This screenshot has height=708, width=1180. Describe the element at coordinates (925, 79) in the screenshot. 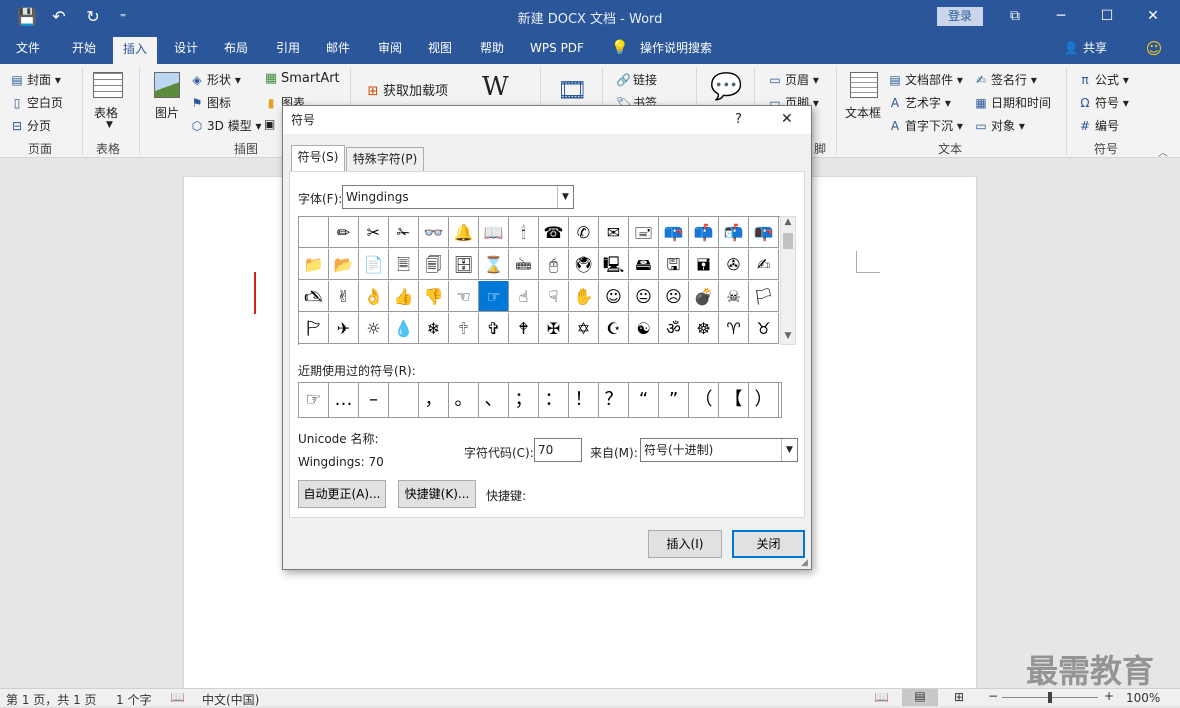

I see `quick-parts-button: ▤ 文档部件 ▾` at that location.